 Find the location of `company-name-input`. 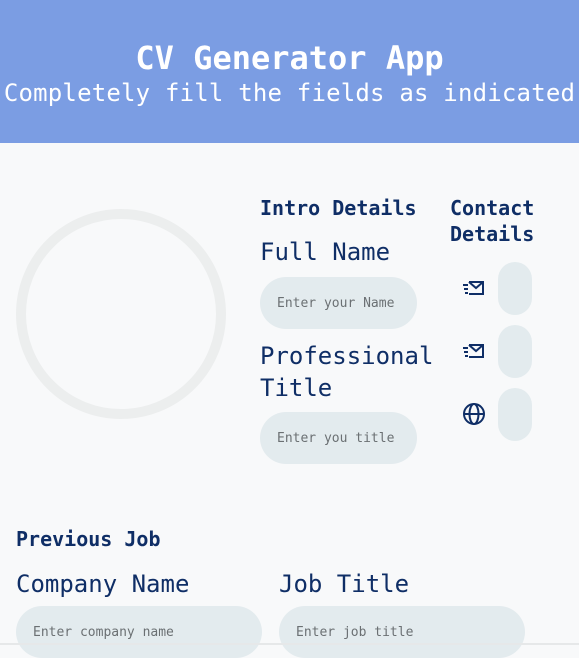

company-name-input is located at coordinates (139, 632).